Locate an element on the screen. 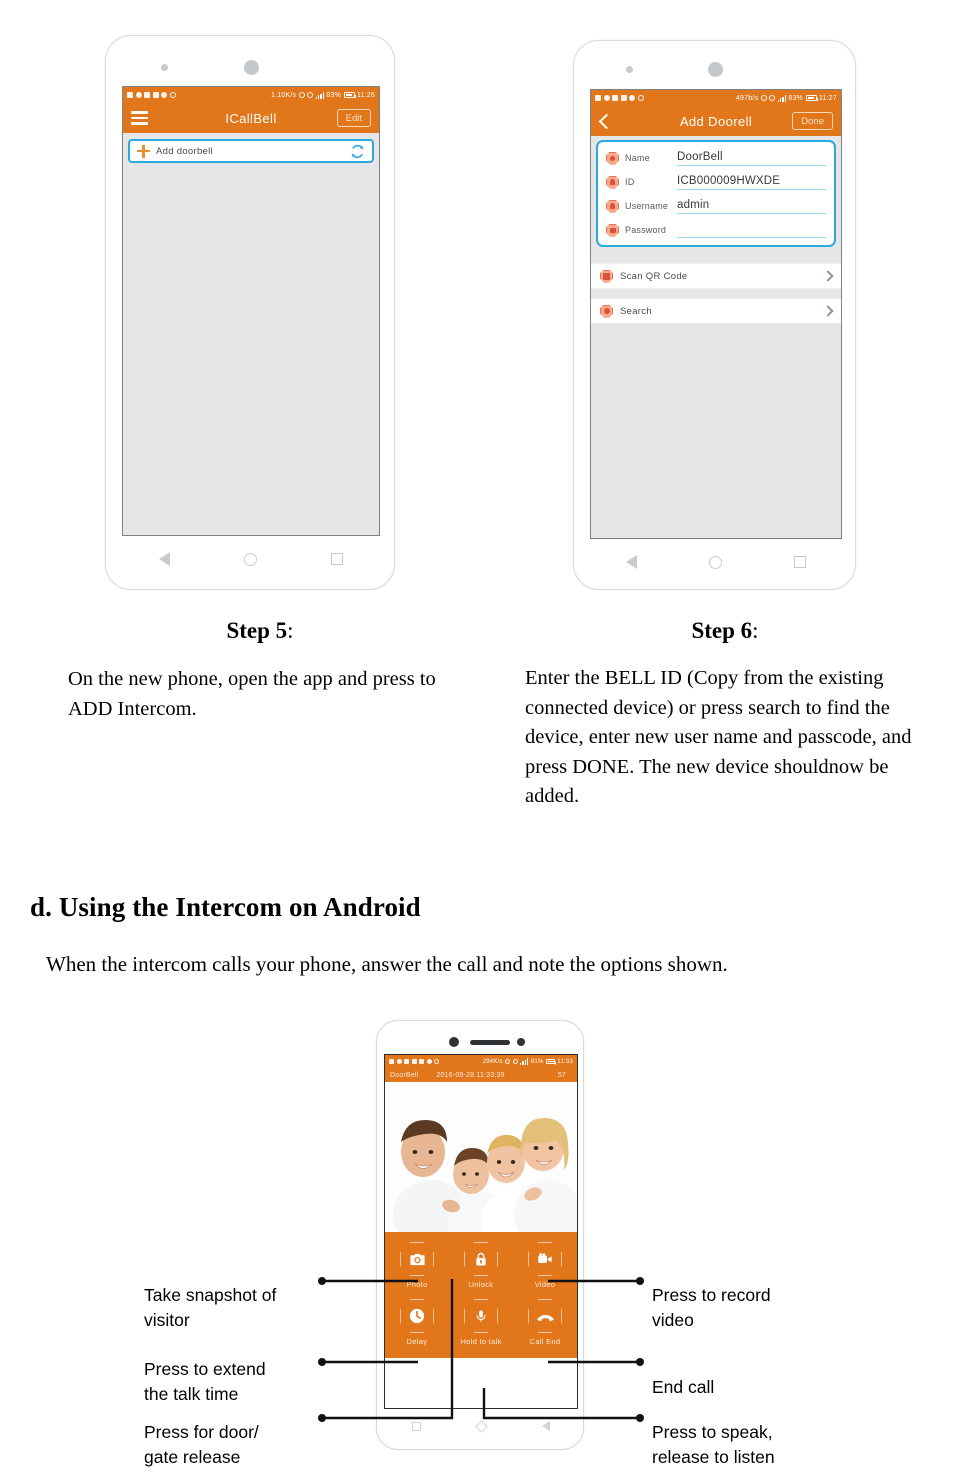  phone1-app-bar: ICallBell Edit is located at coordinates (251, 118).